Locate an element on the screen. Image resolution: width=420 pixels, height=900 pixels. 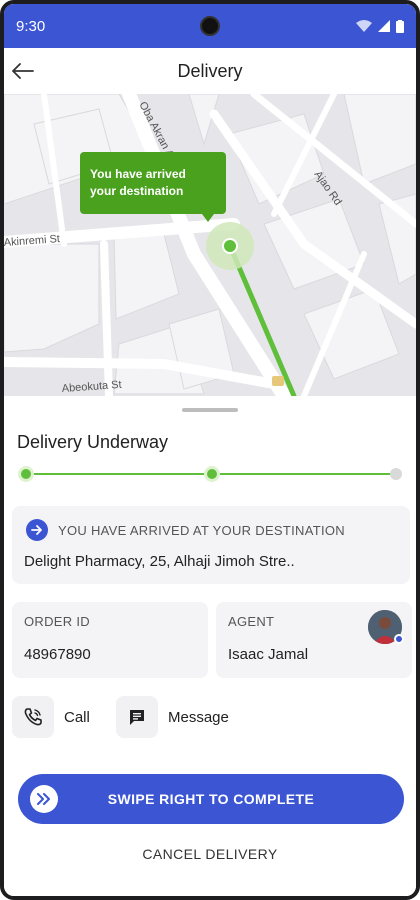
delivery-status-title: Delivery Underway is located at coordinates (93, 442).